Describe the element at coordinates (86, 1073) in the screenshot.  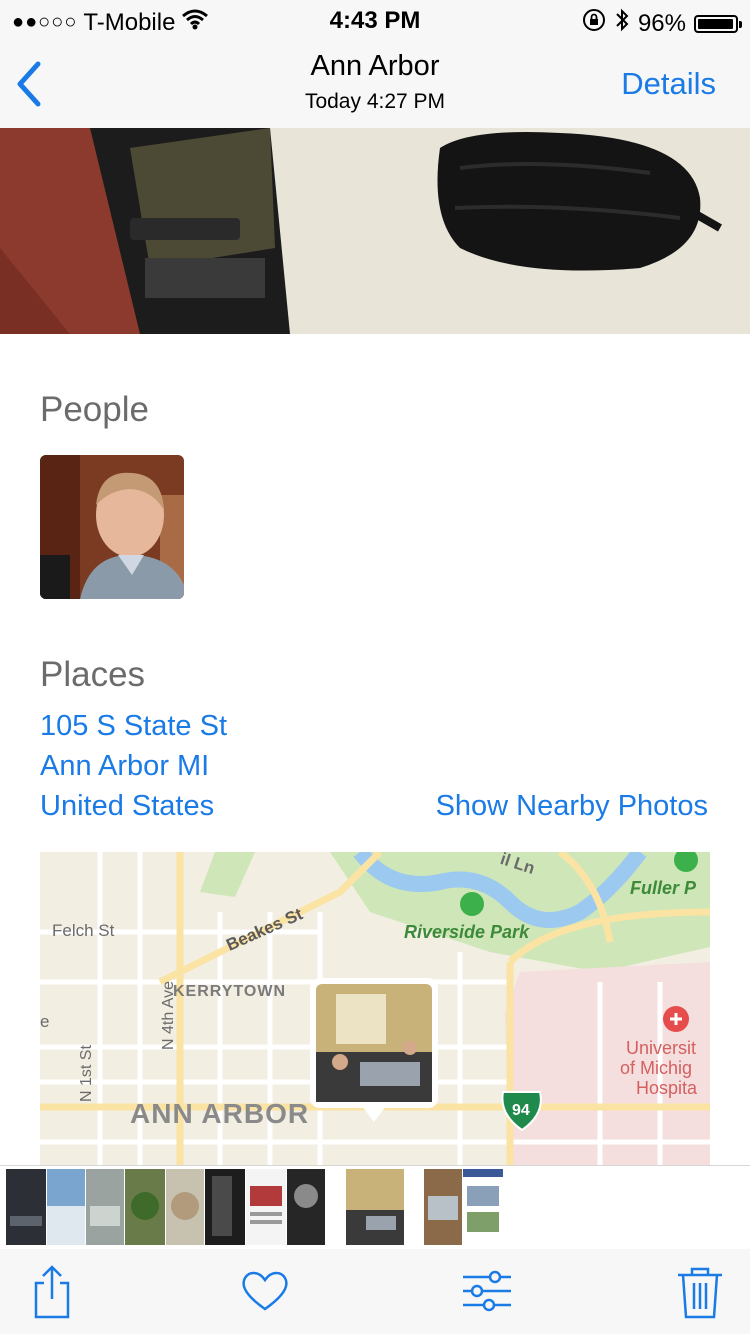
I see `map-label-n1st: N 1st St` at that location.